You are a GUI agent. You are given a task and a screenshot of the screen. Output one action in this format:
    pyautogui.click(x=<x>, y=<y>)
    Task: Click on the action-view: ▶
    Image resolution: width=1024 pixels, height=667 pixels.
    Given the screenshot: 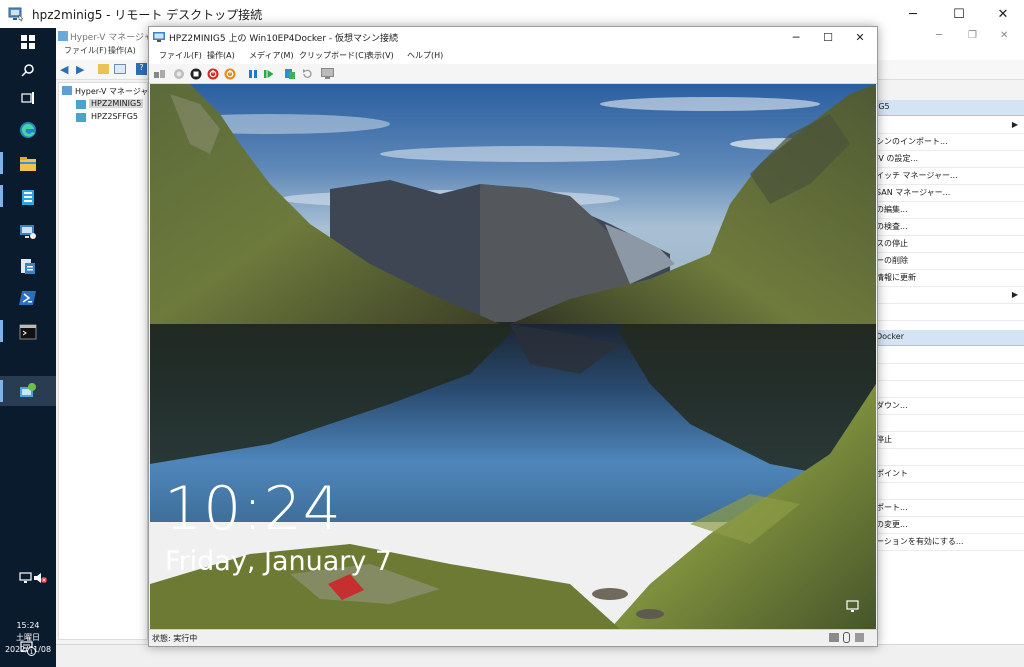 What is the action you would take?
    pyautogui.click(x=950, y=295)
    